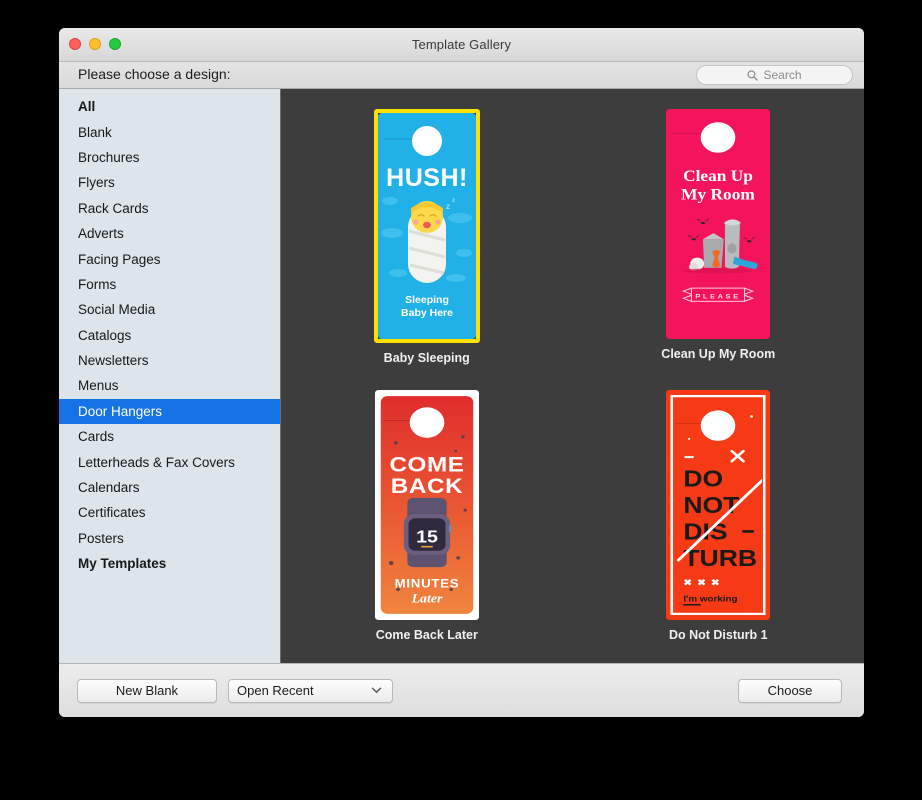  Describe the element at coordinates (711, 598) in the screenshot. I see `svg-text: I'm working` at that location.